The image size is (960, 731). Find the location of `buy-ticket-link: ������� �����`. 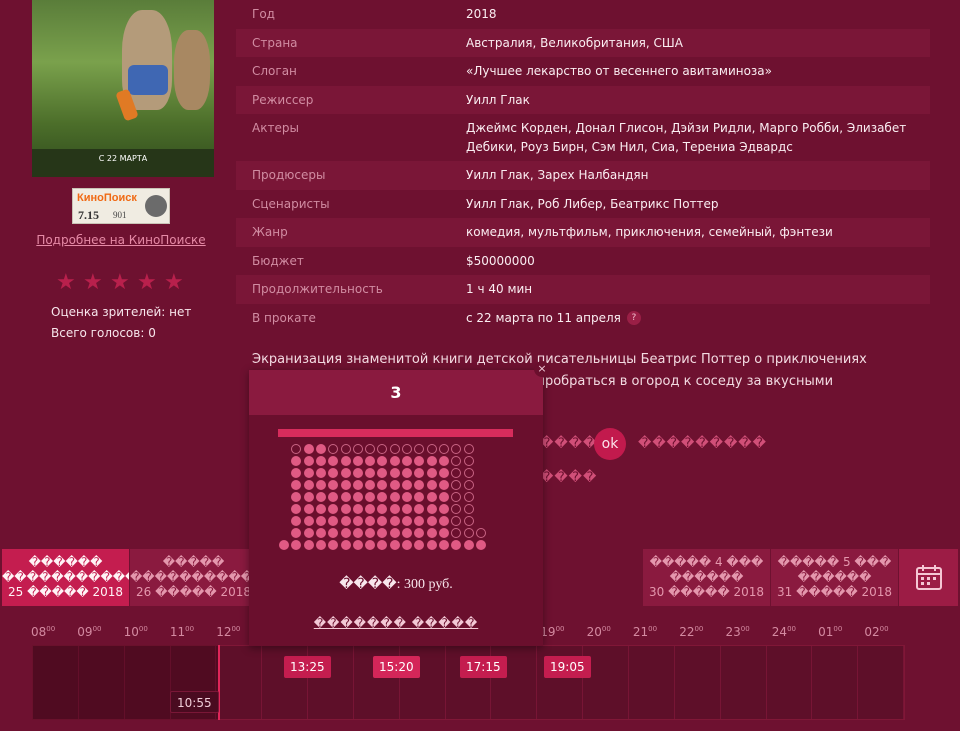

buy-ticket-link: ������� ����� is located at coordinates (396, 623).